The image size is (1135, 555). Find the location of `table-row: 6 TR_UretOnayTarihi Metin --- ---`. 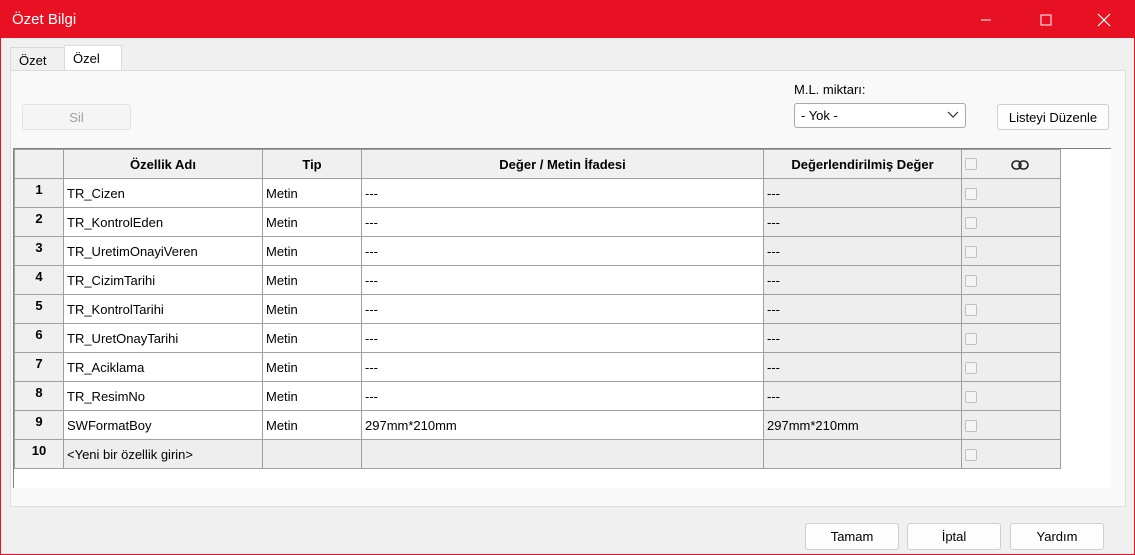

table-row: 6 TR_UretOnayTarihi Metin --- --- is located at coordinates (537, 338).